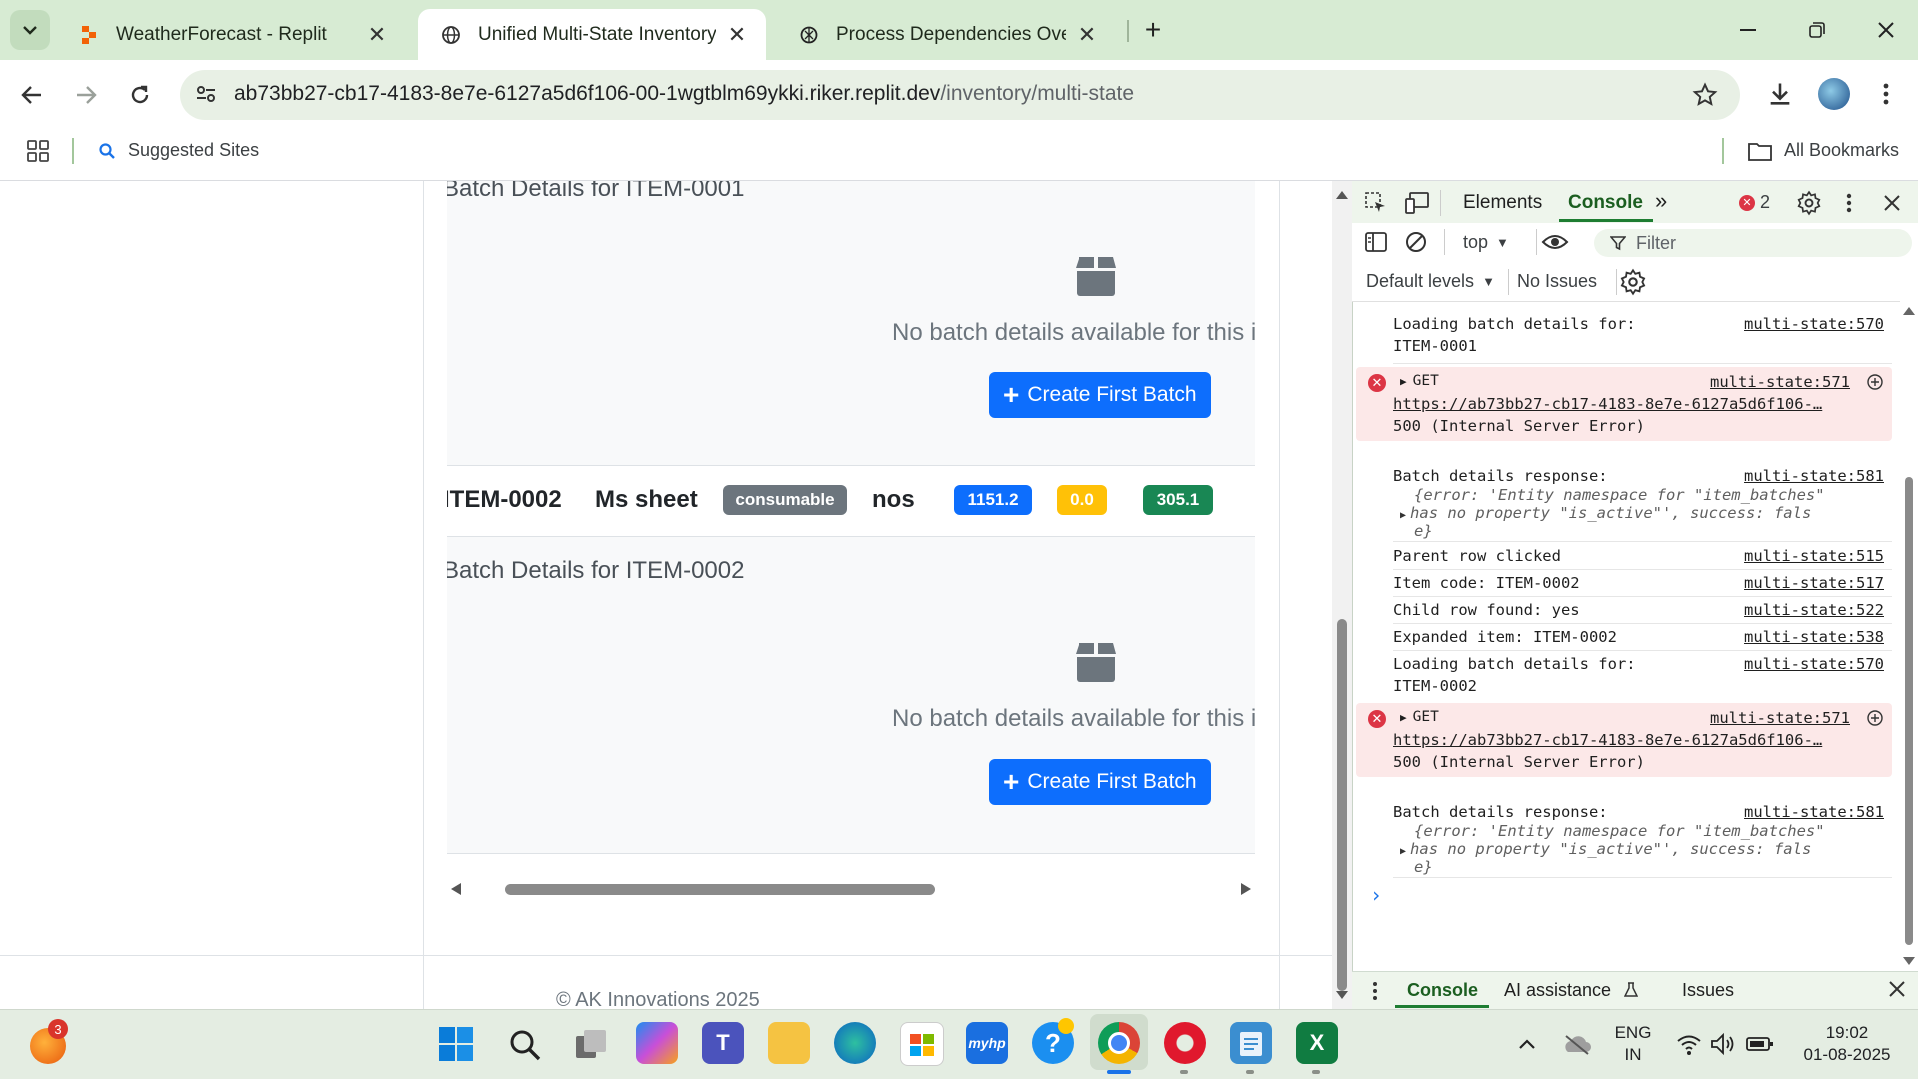  What do you see at coordinates (1557, 281) in the screenshot?
I see `issues-counter: No Issues` at bounding box center [1557, 281].